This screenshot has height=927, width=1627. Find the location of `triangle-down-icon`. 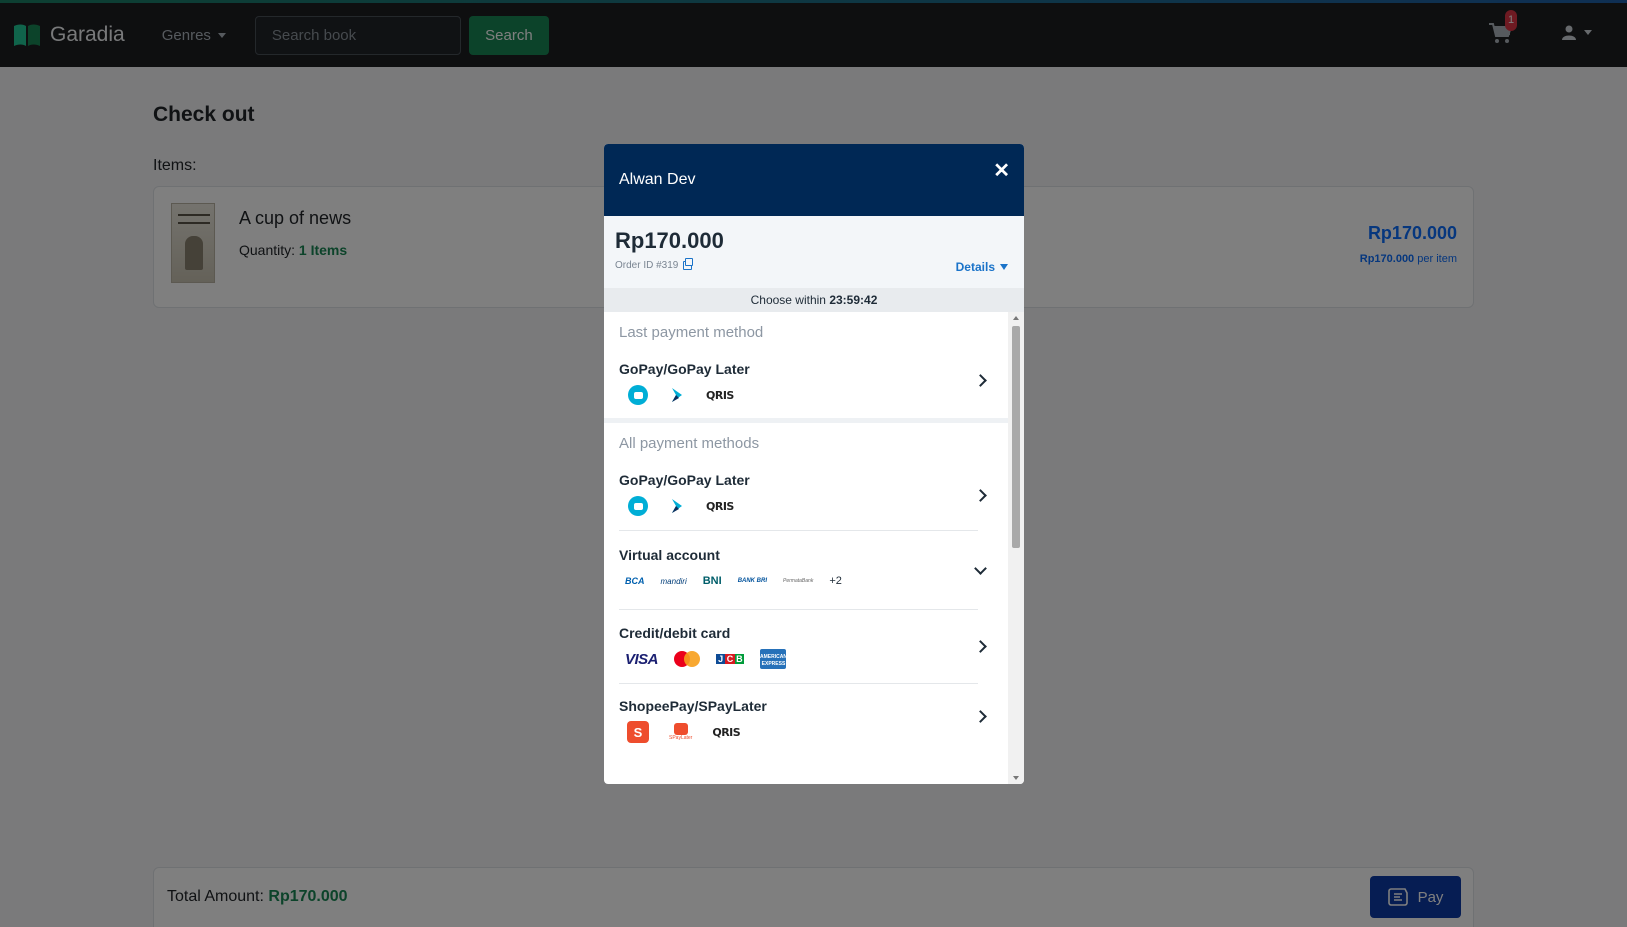

triangle-down-icon is located at coordinates (1004, 267).